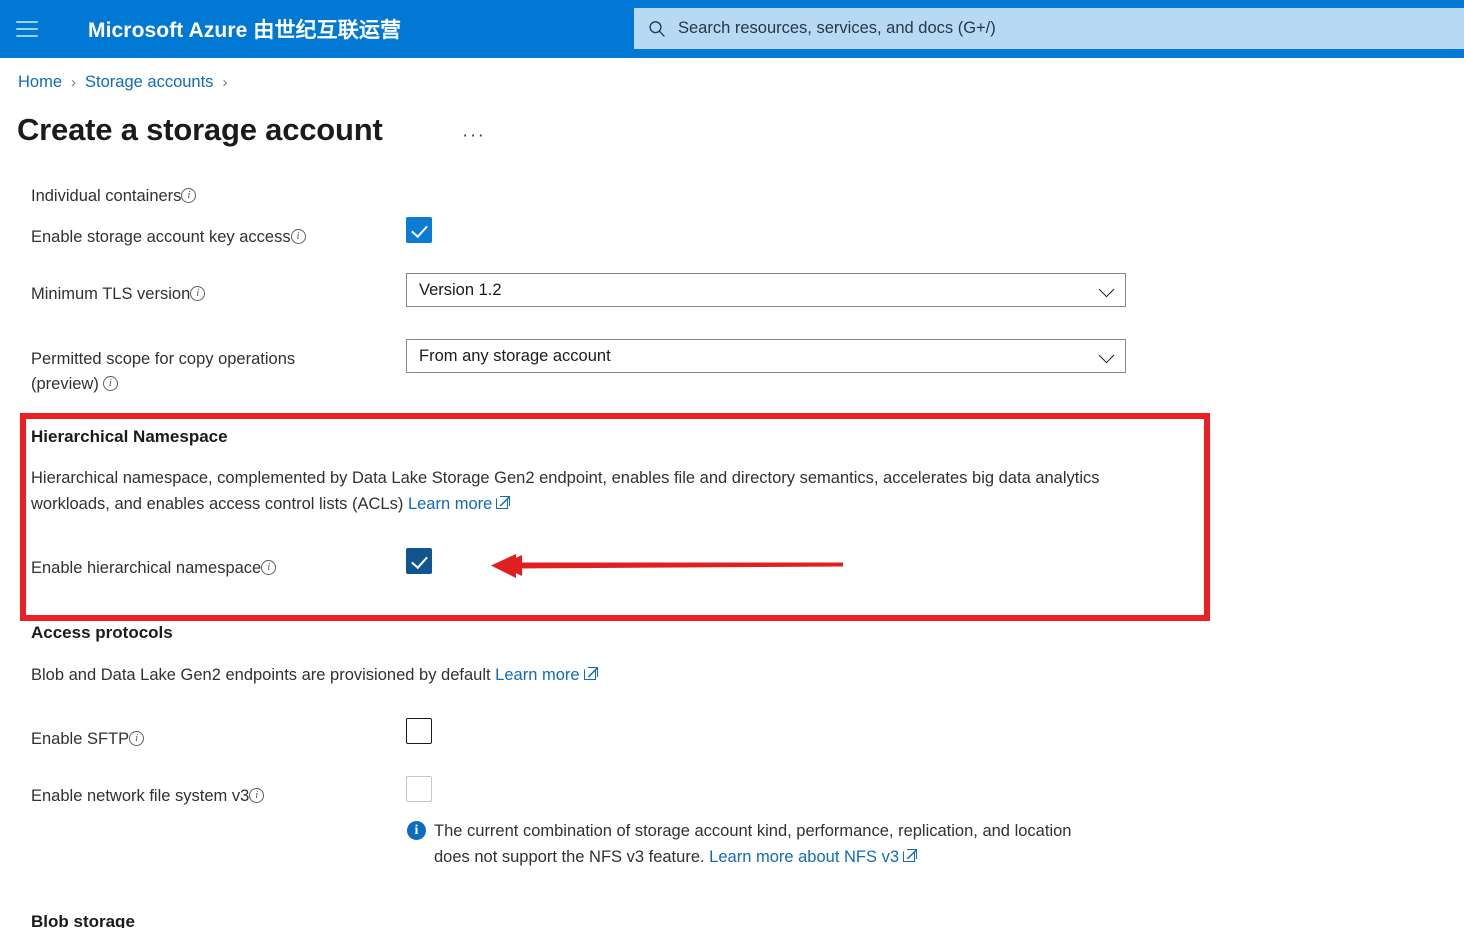 The width and height of the screenshot is (1464, 928). I want to click on hamburger-menu-icon, so click(27, 29).